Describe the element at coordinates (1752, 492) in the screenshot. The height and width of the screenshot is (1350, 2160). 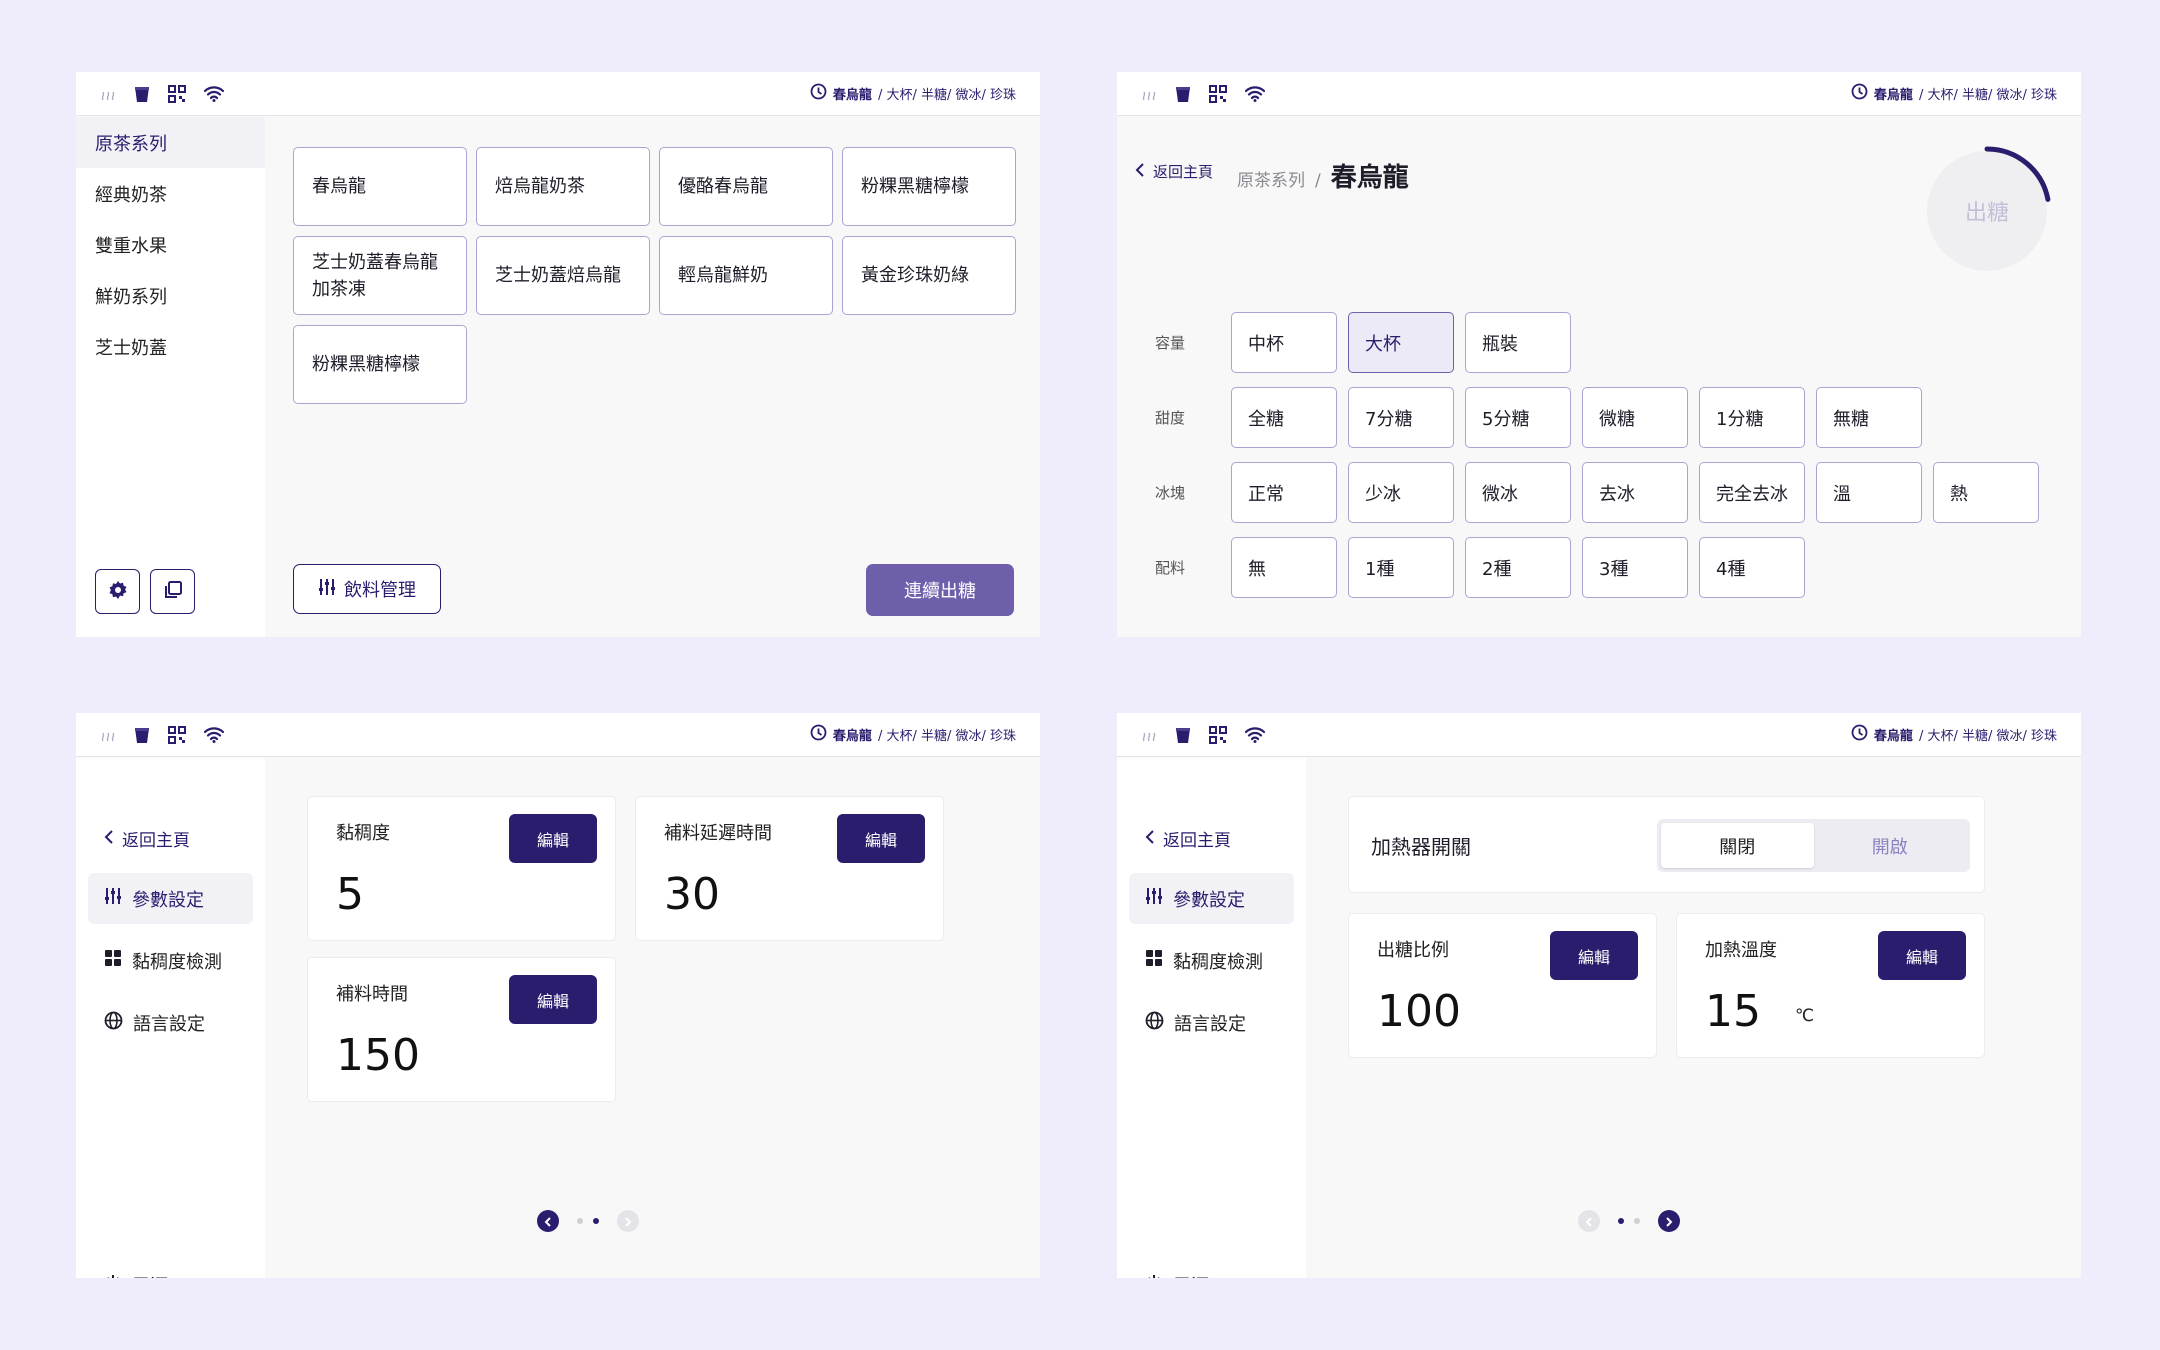
I see `option-choice: 完全去冰` at that location.